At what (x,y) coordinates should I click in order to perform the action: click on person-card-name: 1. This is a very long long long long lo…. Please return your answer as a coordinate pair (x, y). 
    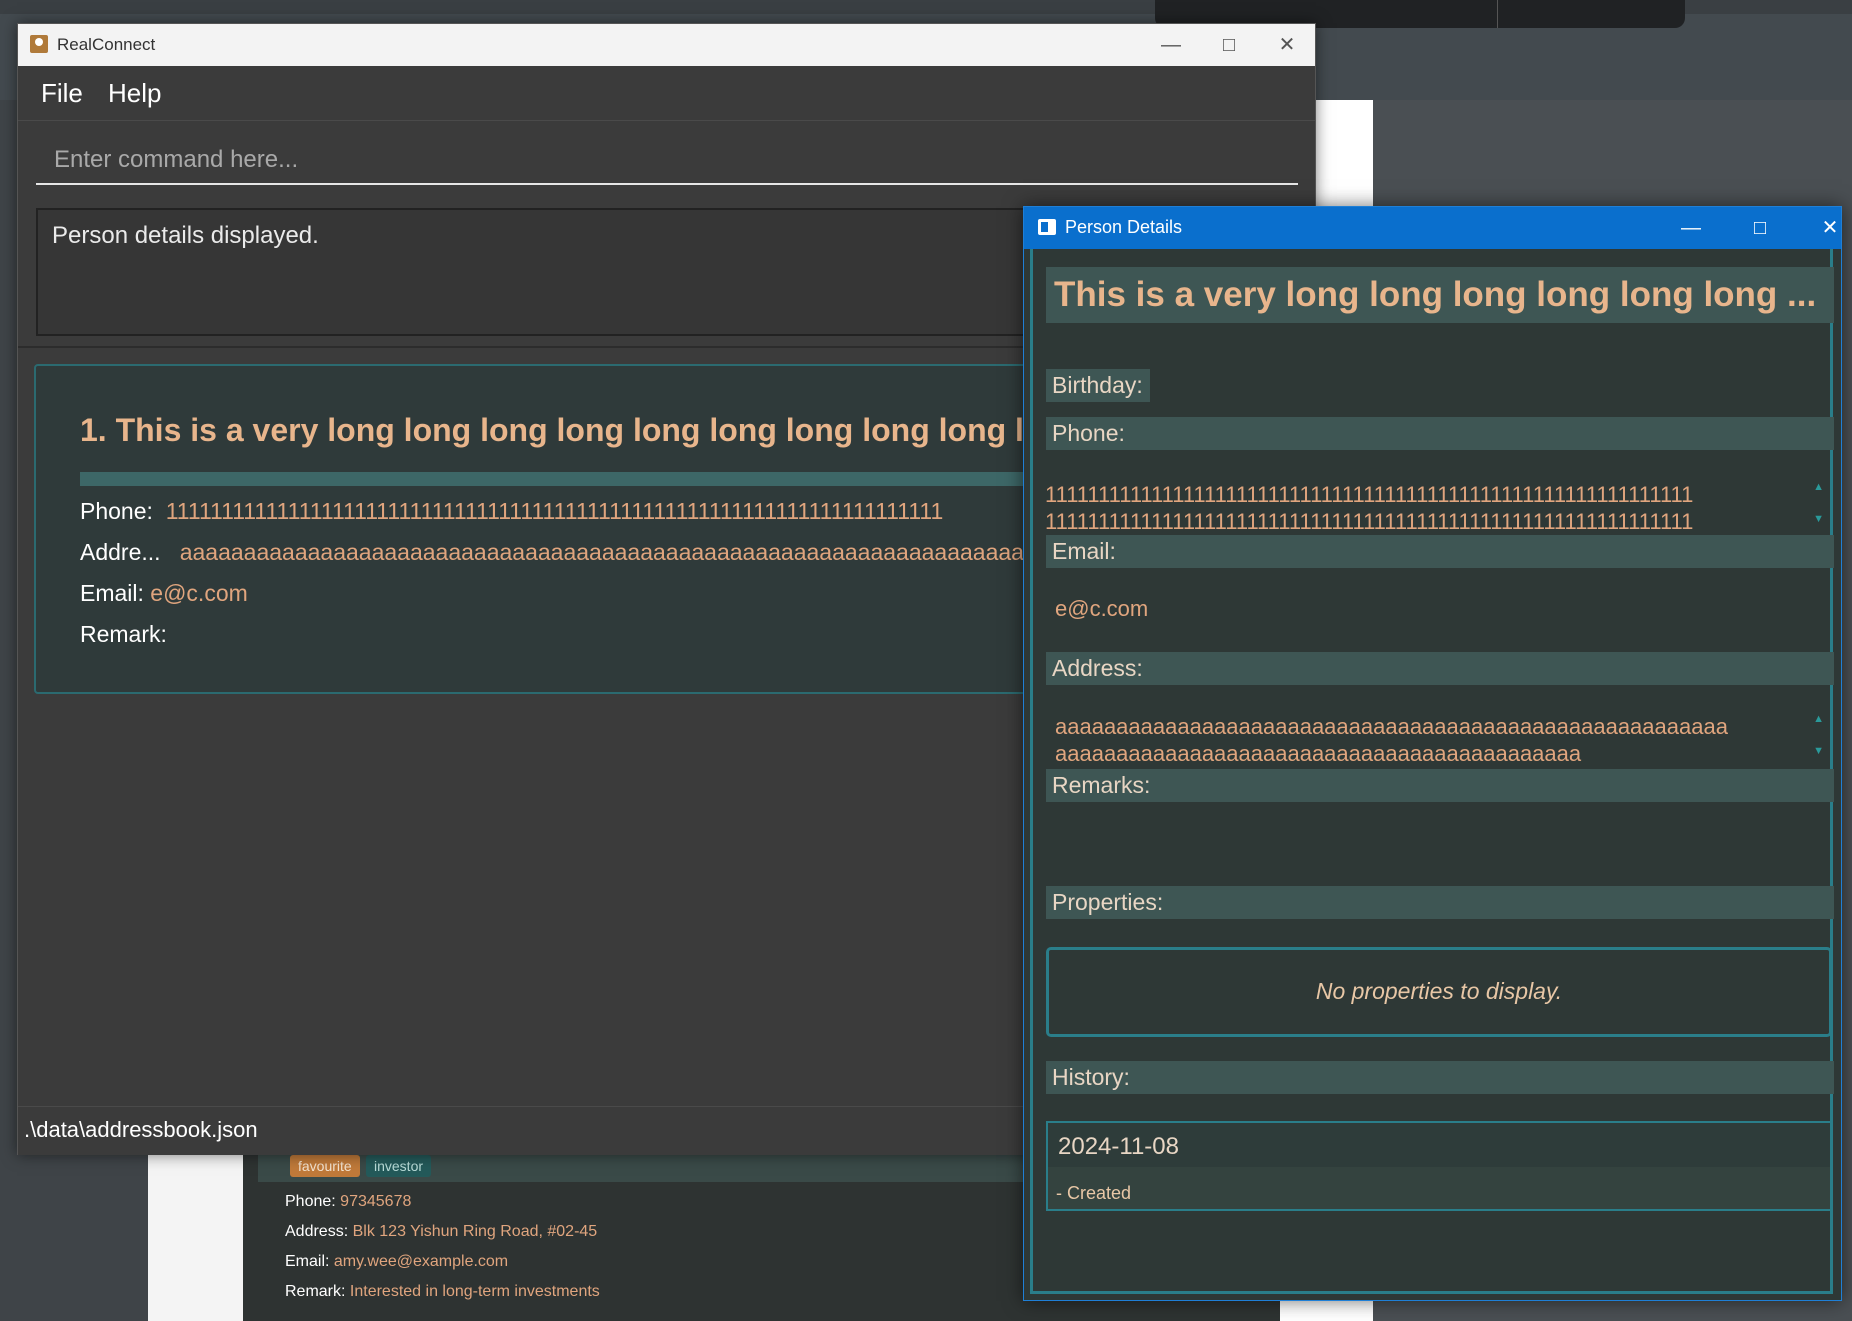
    Looking at the image, I should click on (581, 430).